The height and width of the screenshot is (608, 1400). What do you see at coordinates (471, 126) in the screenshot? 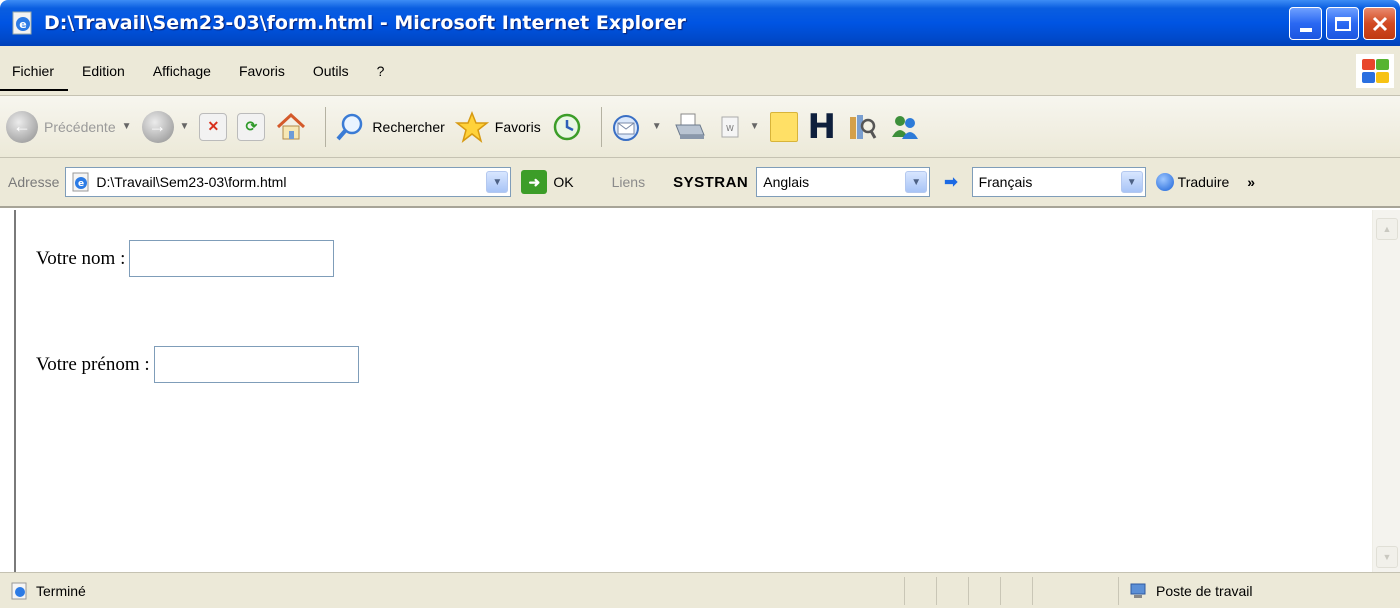
I see `favorites-icon` at bounding box center [471, 126].